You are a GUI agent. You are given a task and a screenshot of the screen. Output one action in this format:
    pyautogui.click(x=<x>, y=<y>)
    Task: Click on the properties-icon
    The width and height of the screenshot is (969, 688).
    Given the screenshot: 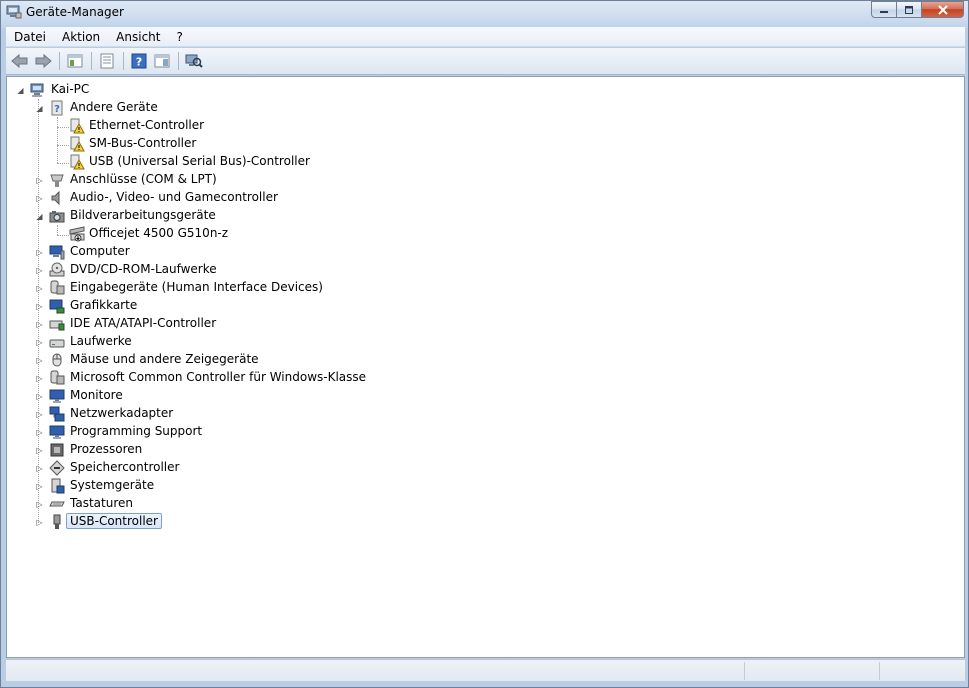 What is the action you would take?
    pyautogui.click(x=107, y=61)
    